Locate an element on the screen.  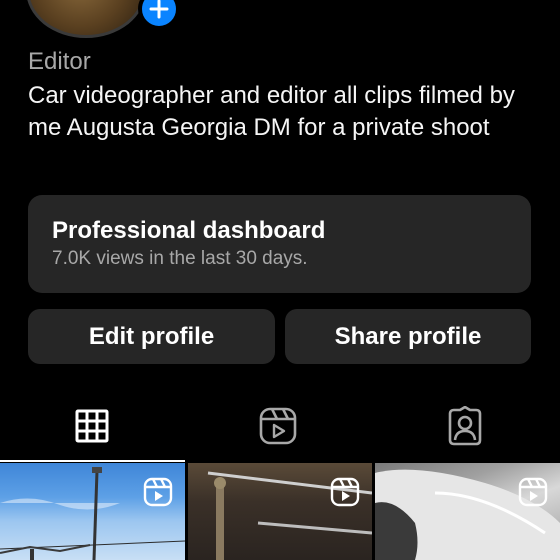
share-profile-button: Share profile is located at coordinates (408, 336).